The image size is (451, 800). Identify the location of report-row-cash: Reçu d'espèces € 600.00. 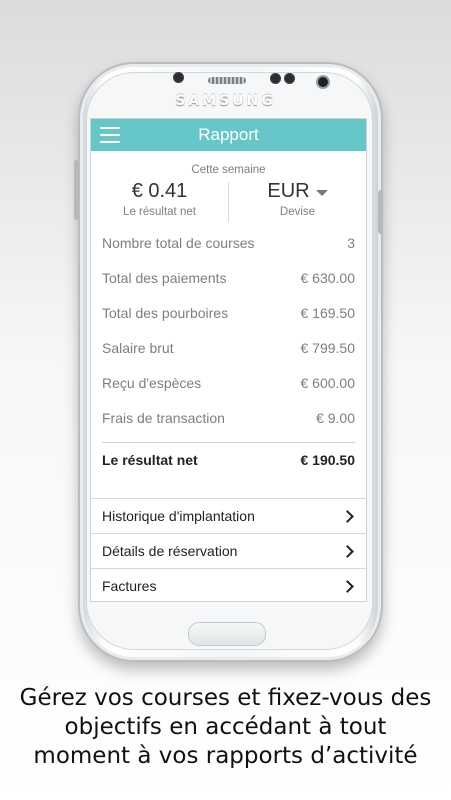
(228, 389).